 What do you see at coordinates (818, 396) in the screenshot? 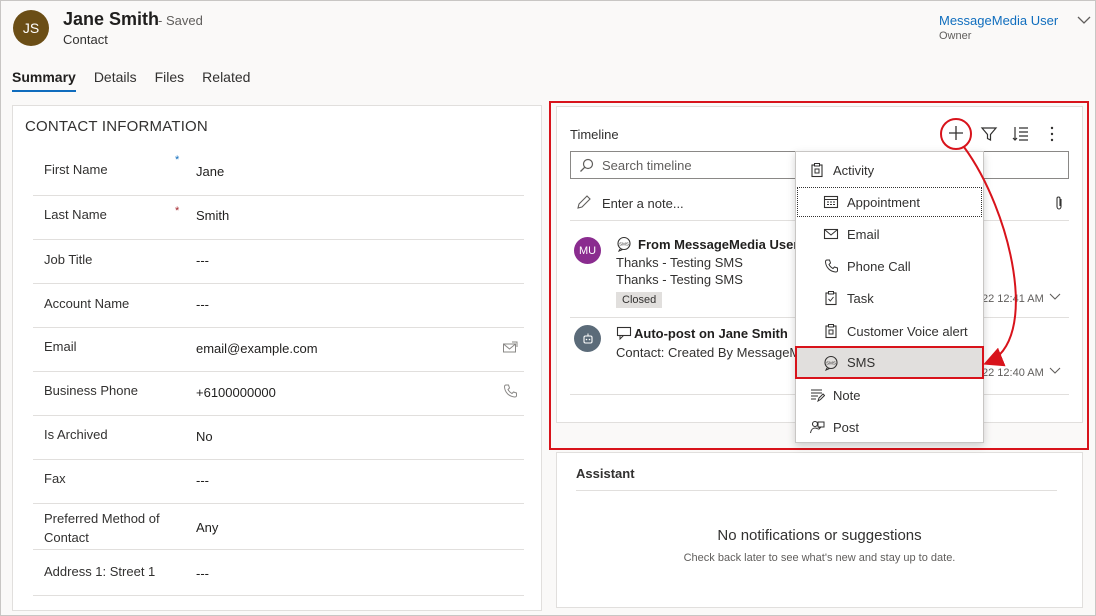
I see `note-icon` at bounding box center [818, 396].